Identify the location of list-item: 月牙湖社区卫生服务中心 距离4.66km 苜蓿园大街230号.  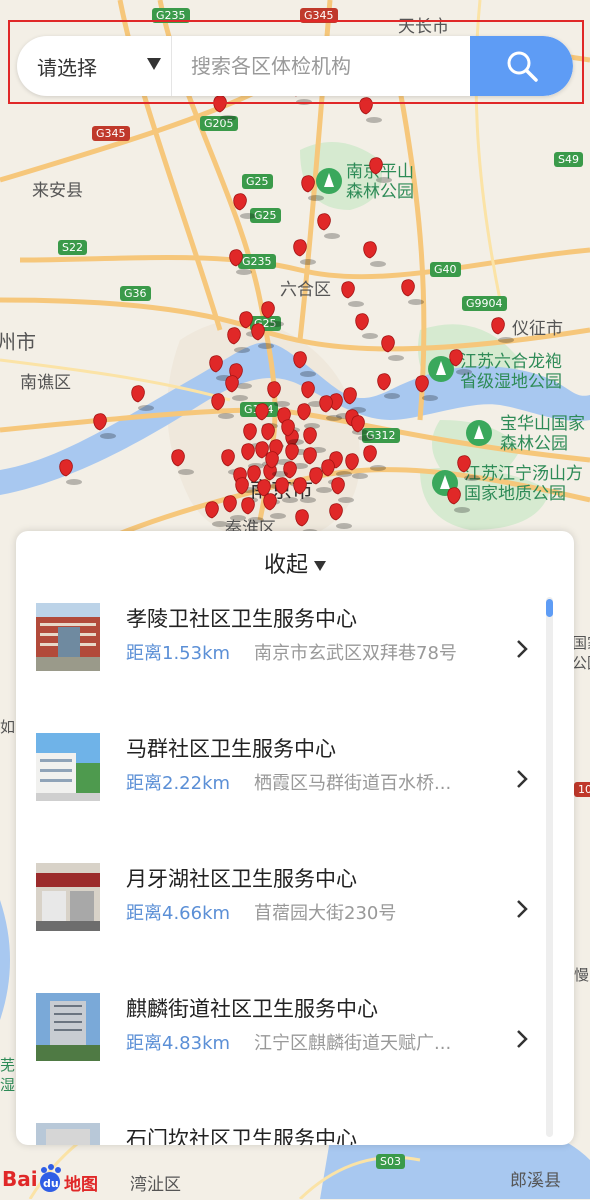
(286, 917).